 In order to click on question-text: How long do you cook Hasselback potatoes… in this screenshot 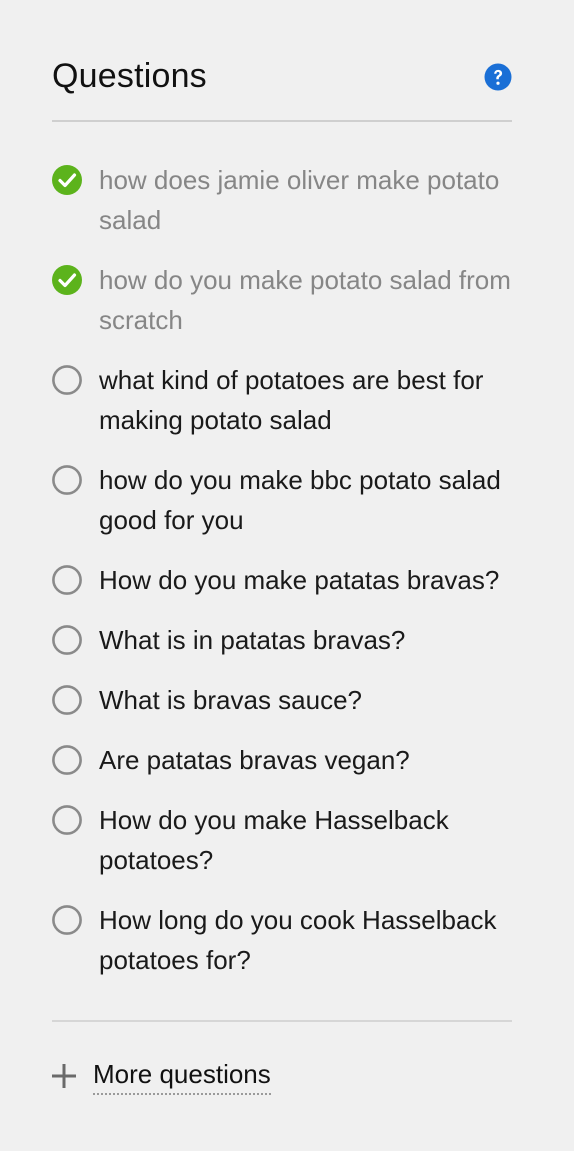, I will do `click(298, 940)`.